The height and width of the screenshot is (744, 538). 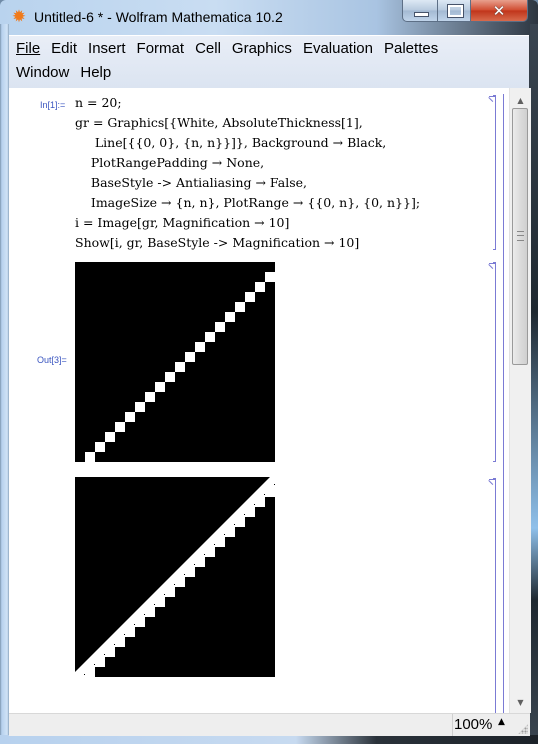 What do you see at coordinates (411, 48) in the screenshot?
I see `menu-palettes: Palettes` at bounding box center [411, 48].